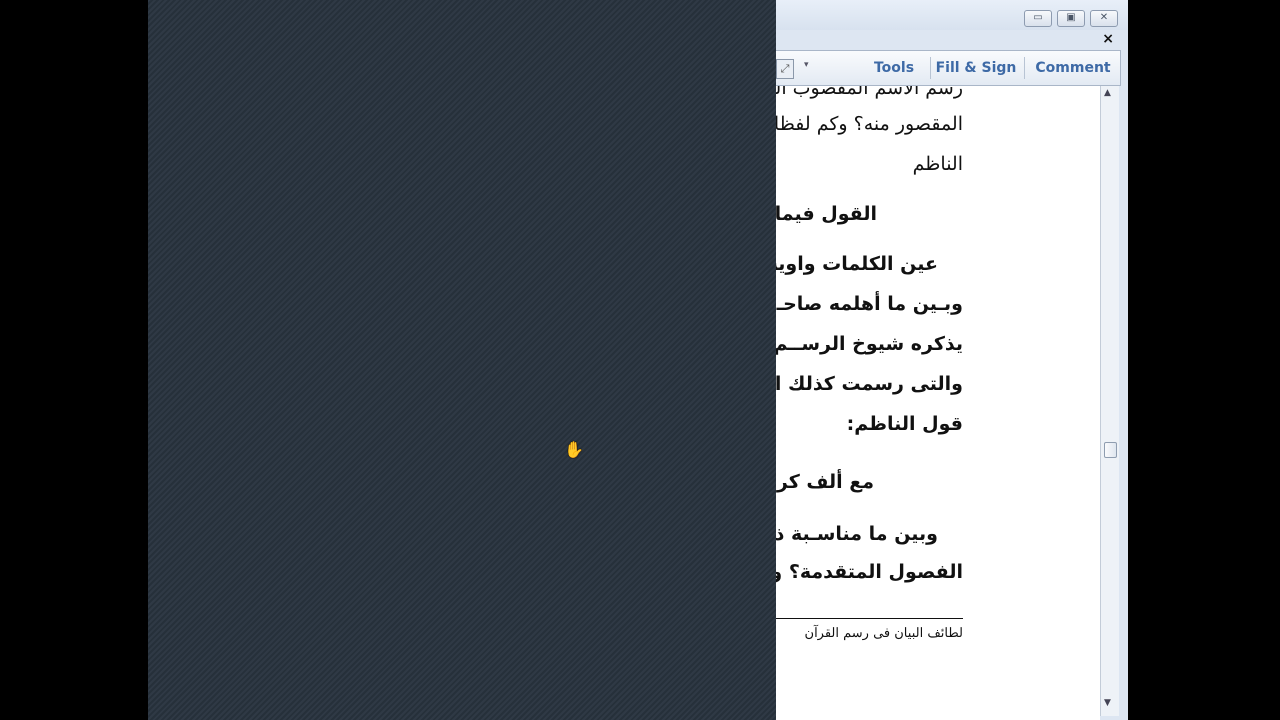  I want to click on document-line: وبين ما مناسـبة ذك, so click(857, 534).